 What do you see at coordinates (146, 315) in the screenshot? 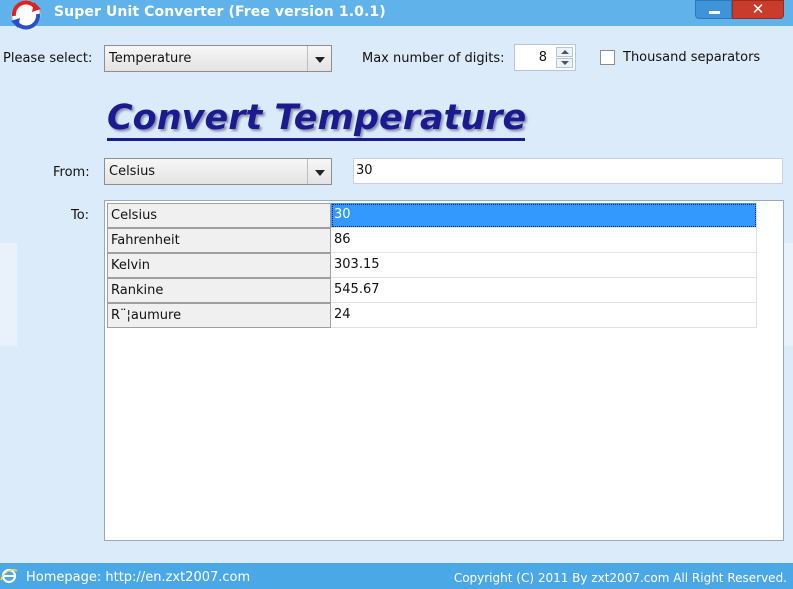
I see `unit-name: R¨¦aumure` at bounding box center [146, 315].